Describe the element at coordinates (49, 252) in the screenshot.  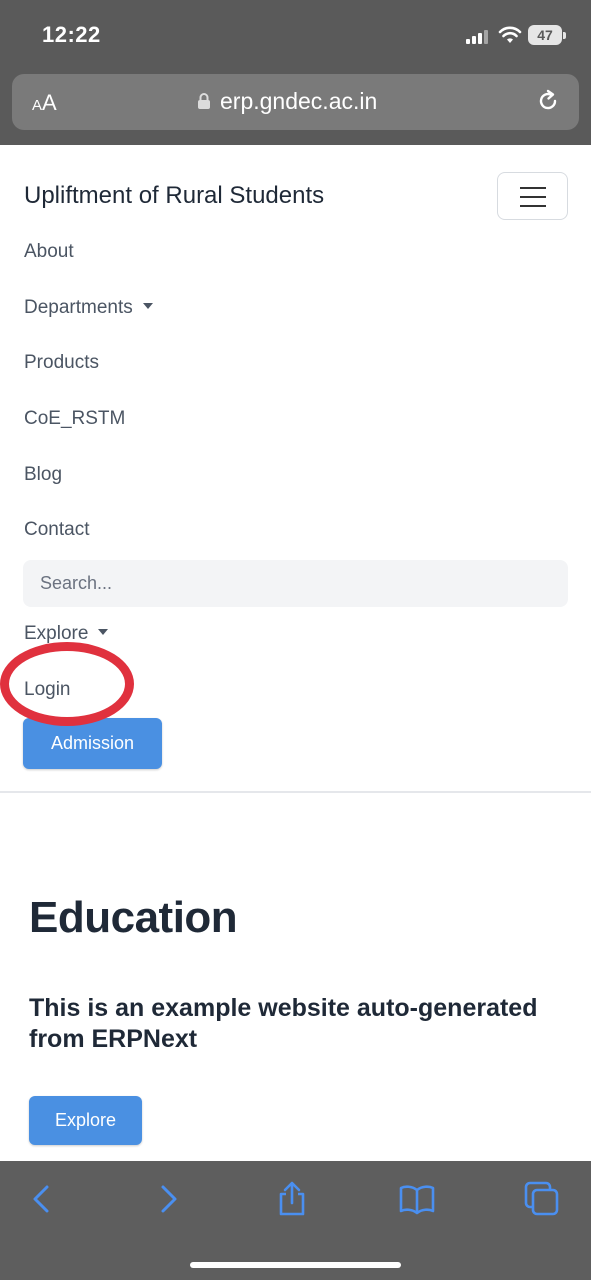
I see `nav-item-about: About` at that location.